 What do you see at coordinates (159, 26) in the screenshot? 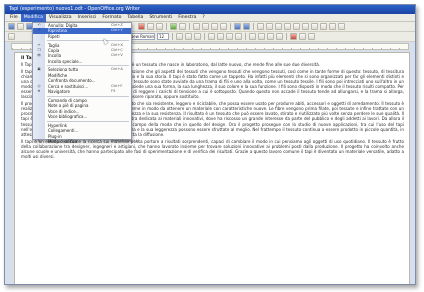
I see `page-preview-icon` at bounding box center [159, 26].